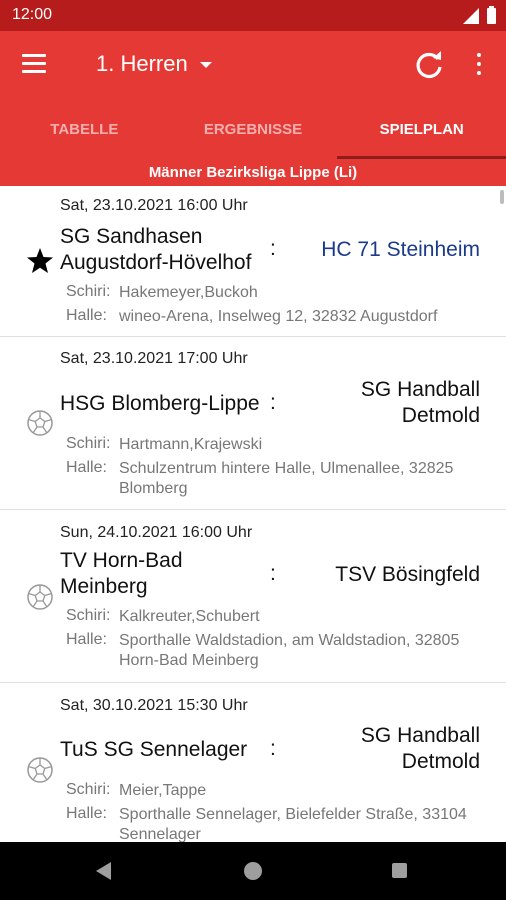  What do you see at coordinates (399, 870) in the screenshot?
I see `recent-apps-icon` at bounding box center [399, 870].